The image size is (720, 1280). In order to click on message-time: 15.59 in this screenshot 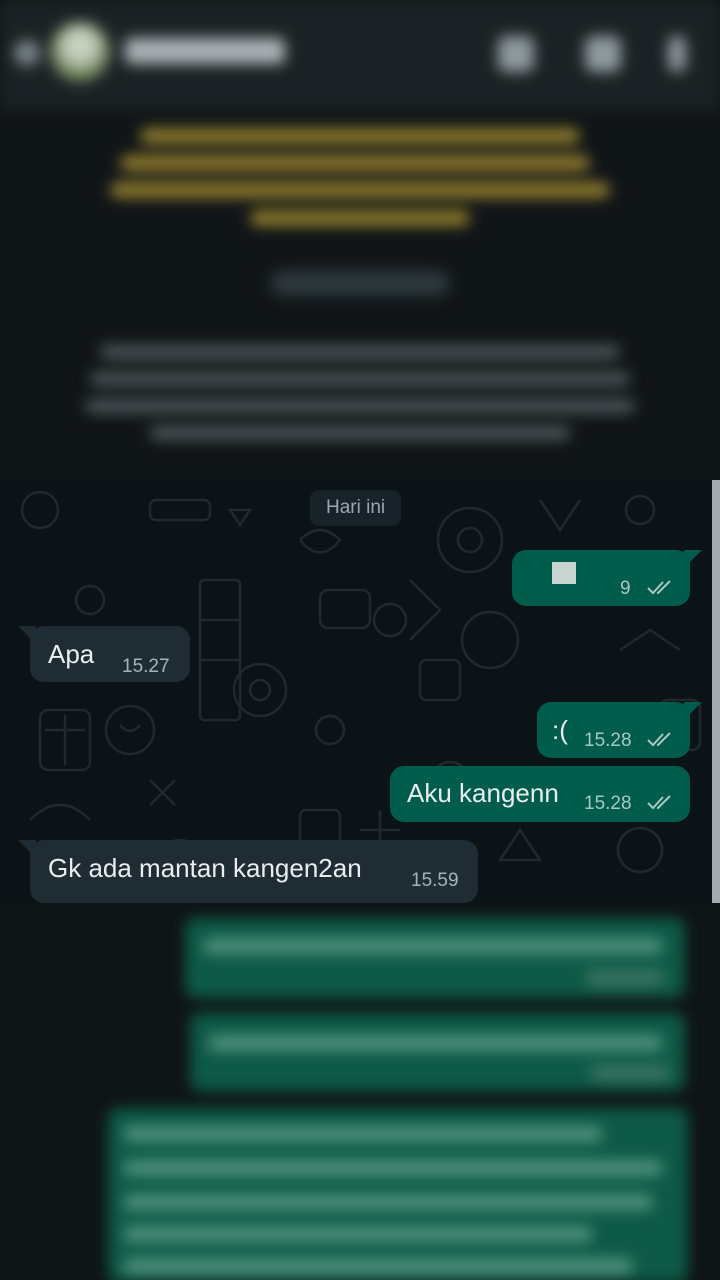, I will do `click(435, 880)`.